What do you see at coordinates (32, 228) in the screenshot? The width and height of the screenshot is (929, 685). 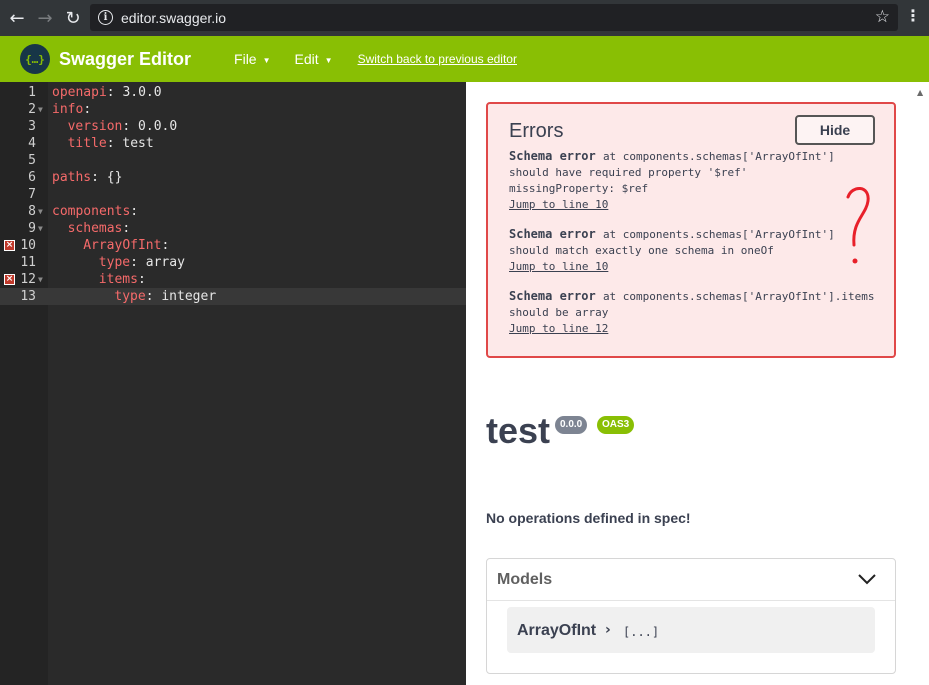 I see `line-number: 9` at bounding box center [32, 228].